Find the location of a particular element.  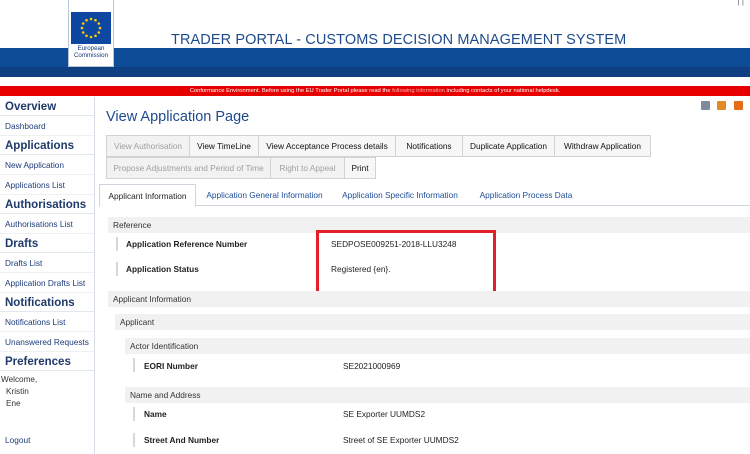

tab-application-process-data: Application Process Data is located at coordinates (526, 195).